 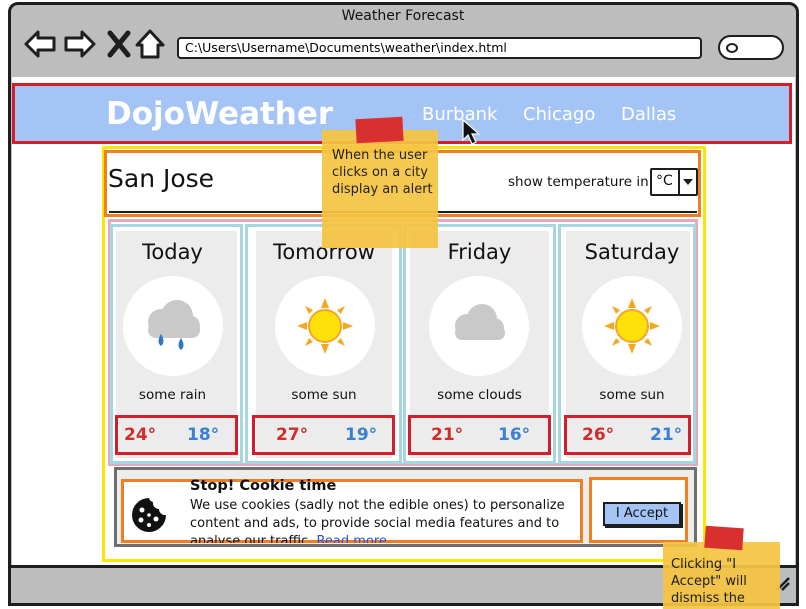 I want to click on high-temperature: 26°, so click(x=598, y=435).